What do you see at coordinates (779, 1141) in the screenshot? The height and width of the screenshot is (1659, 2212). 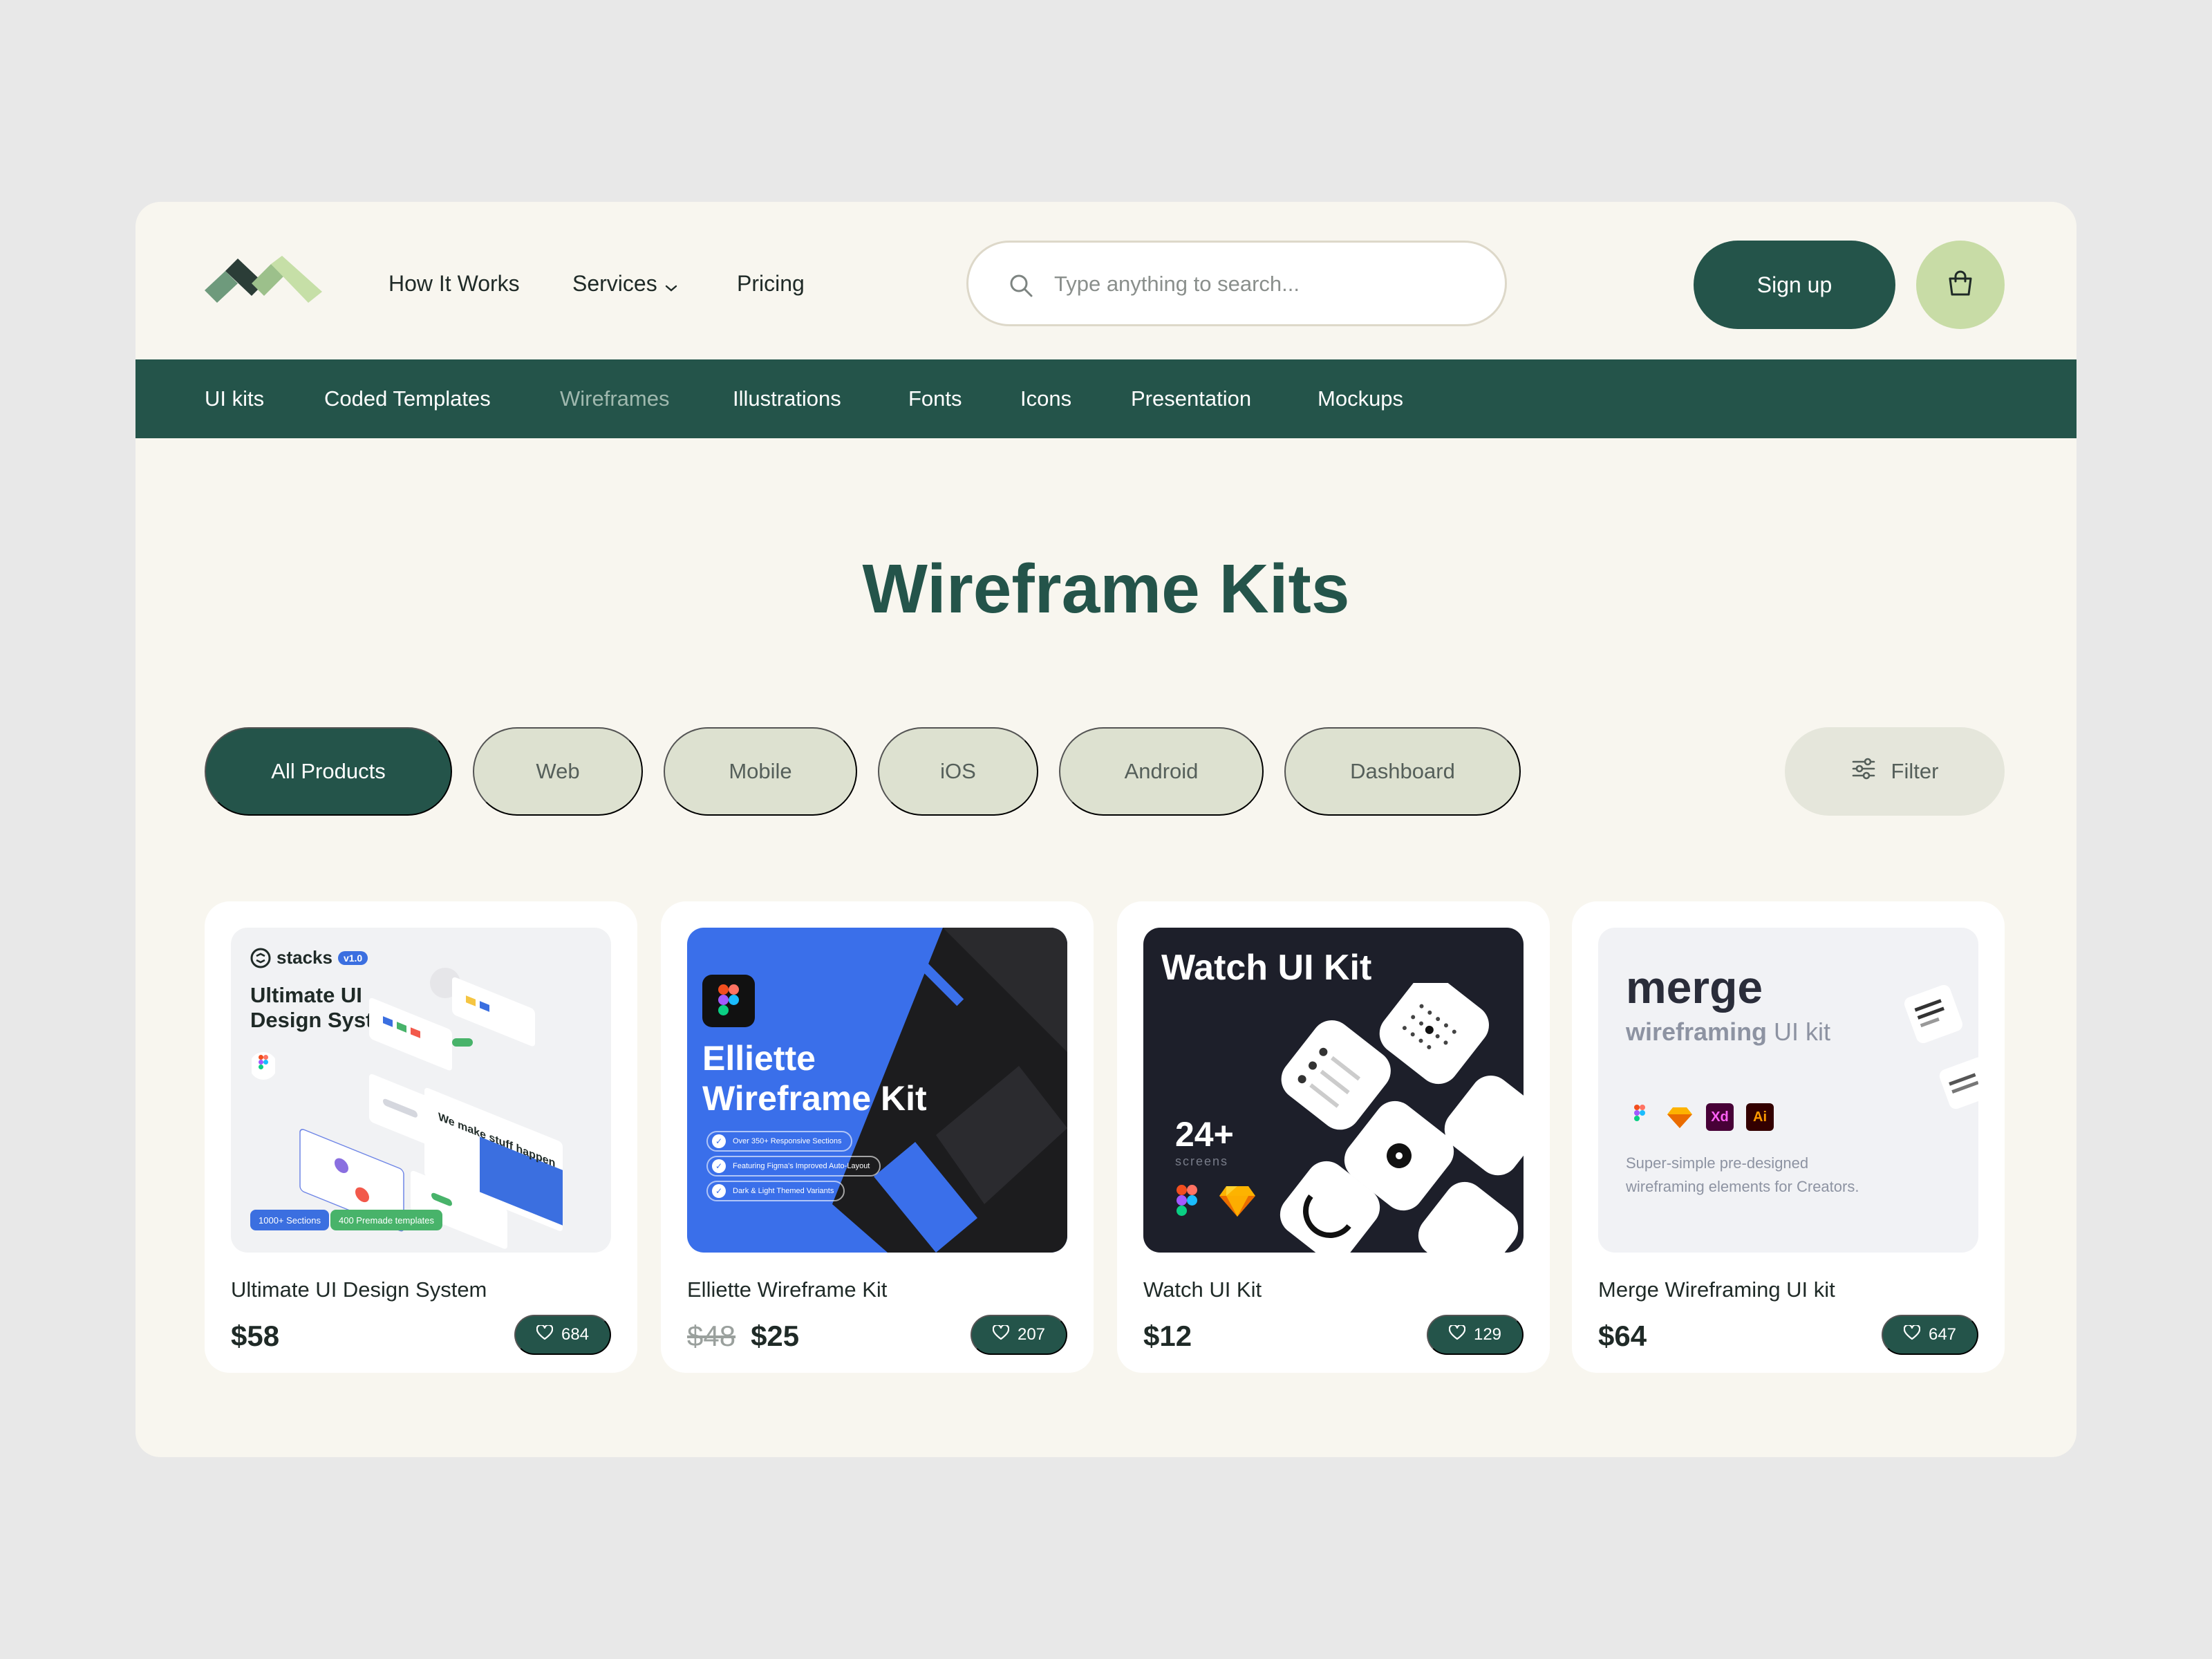 I see `feature-pill: Over 350+ Responsive Sections` at bounding box center [779, 1141].